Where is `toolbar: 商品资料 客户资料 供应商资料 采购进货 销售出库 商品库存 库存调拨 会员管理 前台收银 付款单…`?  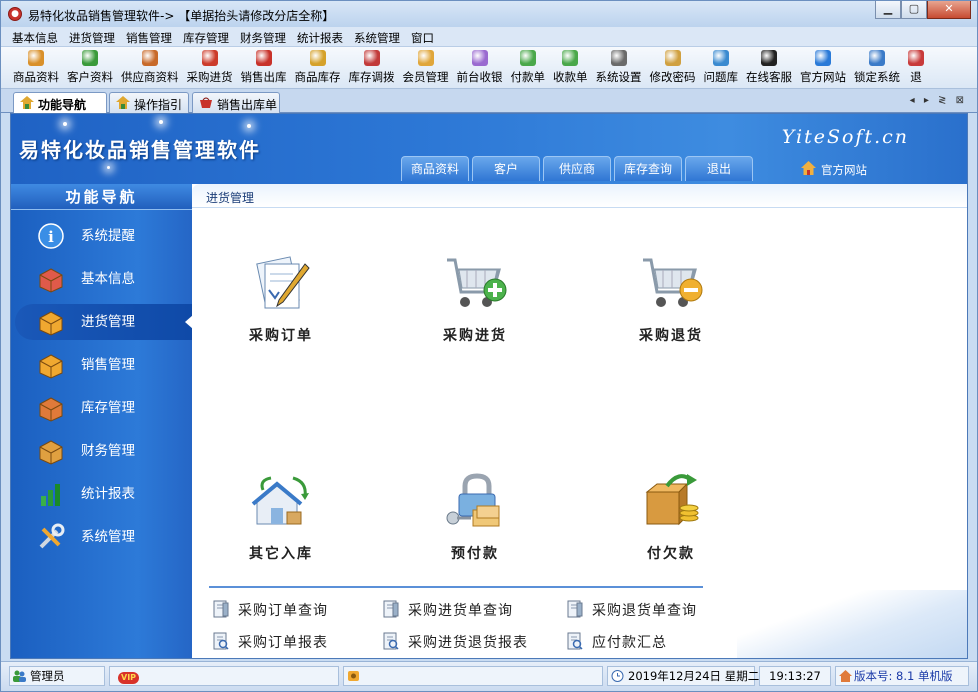
toolbar: 商品资料 客户资料 供应商资料 采购进货 销售出库 商品库存 库存调拨 会员管理 前台收银 付款单… is located at coordinates (489, 68).